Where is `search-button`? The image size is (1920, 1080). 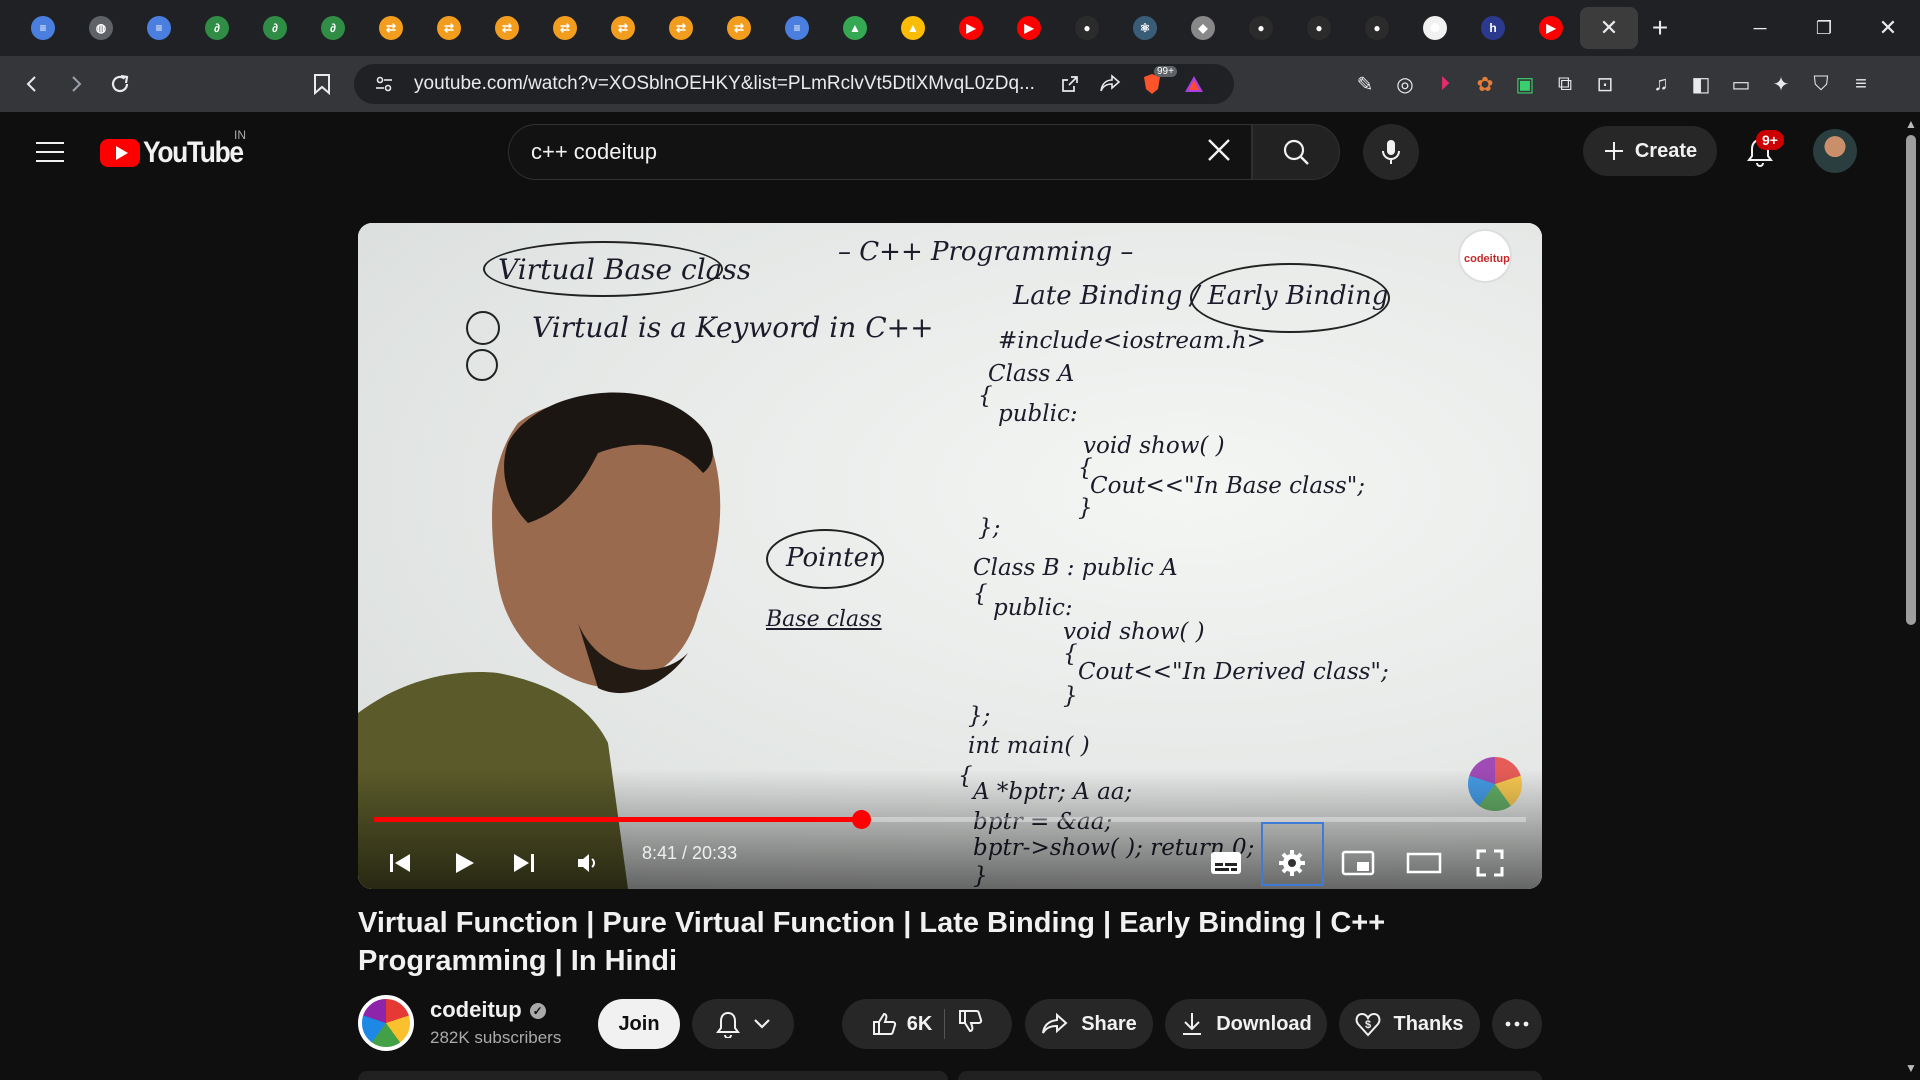 search-button is located at coordinates (1296, 152).